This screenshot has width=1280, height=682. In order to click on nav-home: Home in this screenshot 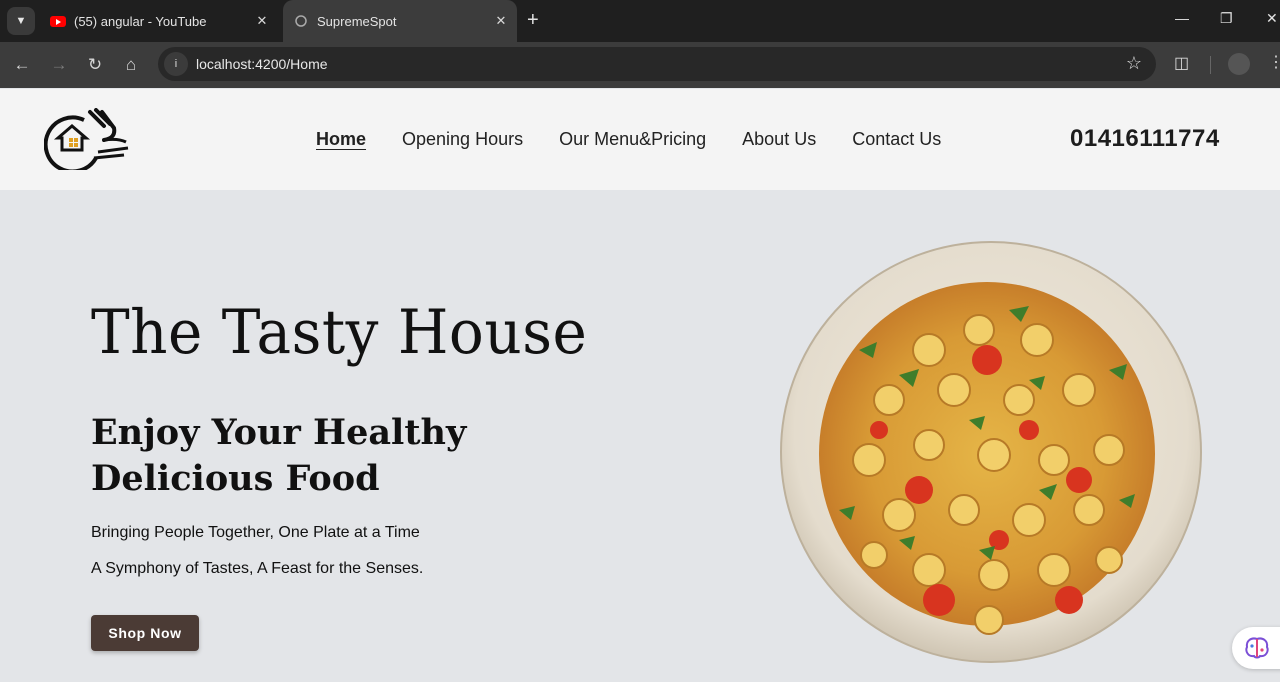, I will do `click(341, 139)`.